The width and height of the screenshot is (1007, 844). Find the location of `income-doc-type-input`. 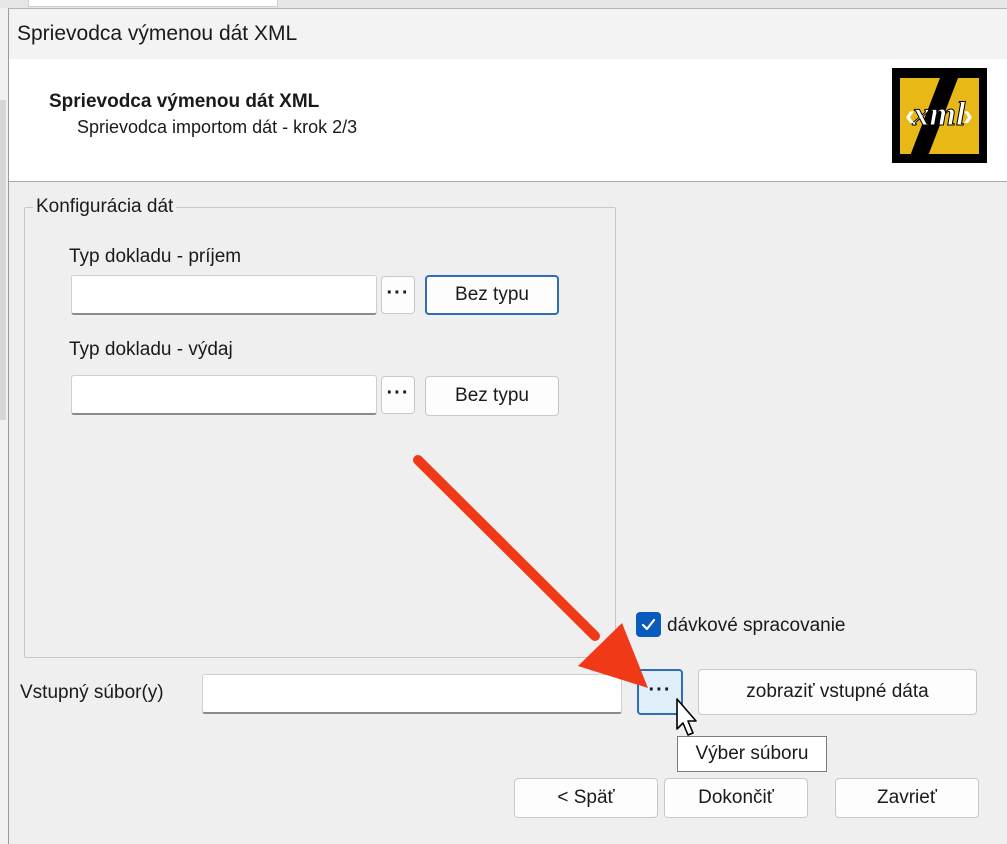

income-doc-type-input is located at coordinates (224, 295).